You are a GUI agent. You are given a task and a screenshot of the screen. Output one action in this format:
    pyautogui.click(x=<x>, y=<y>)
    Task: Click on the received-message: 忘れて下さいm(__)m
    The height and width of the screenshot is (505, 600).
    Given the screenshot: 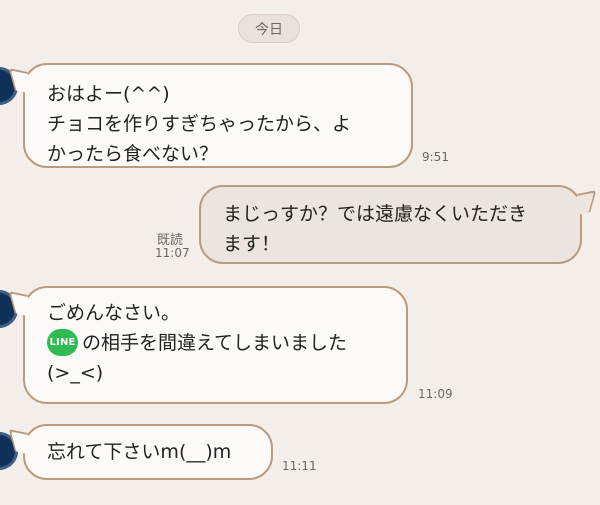 What is the action you would take?
    pyautogui.click(x=148, y=452)
    